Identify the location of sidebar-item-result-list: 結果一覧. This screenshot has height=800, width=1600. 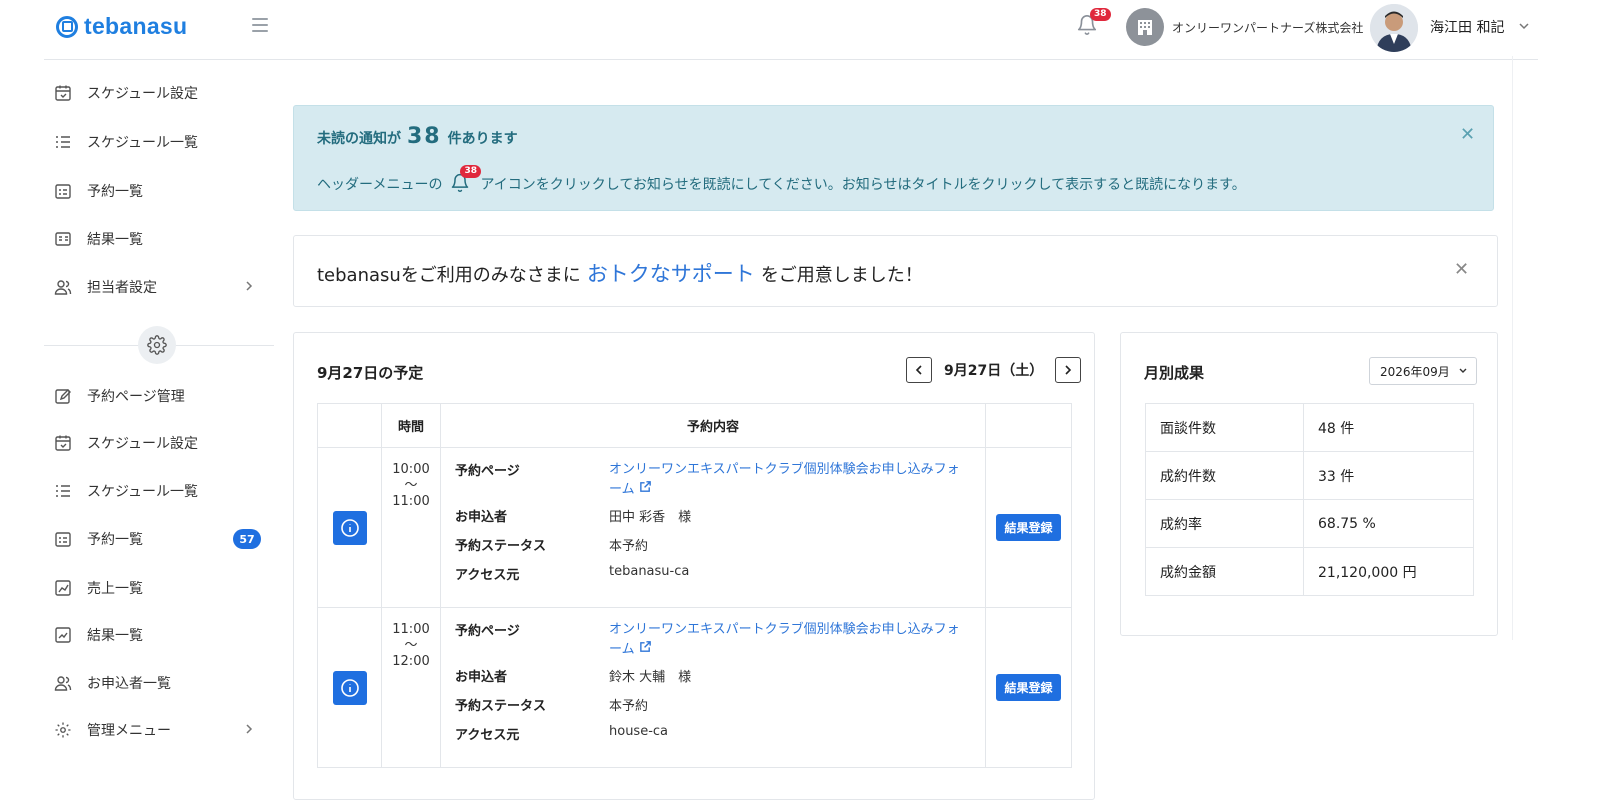
(159, 239).